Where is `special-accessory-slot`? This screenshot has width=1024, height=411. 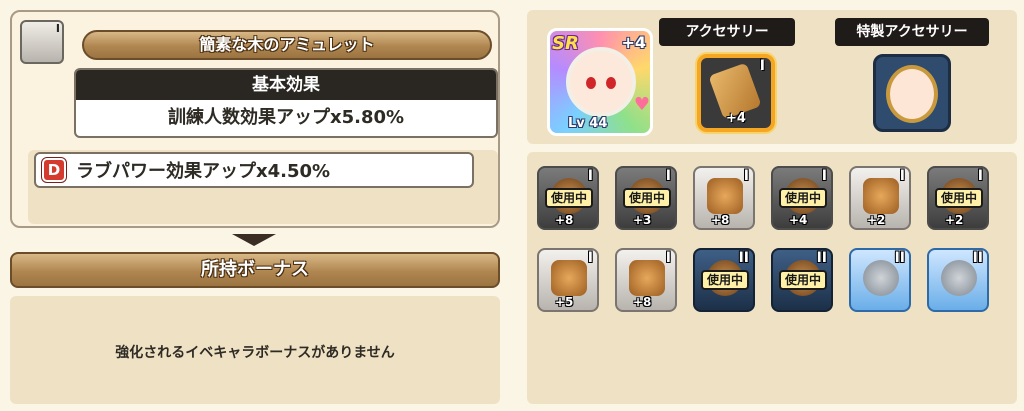
special-accessory-slot is located at coordinates (912, 93).